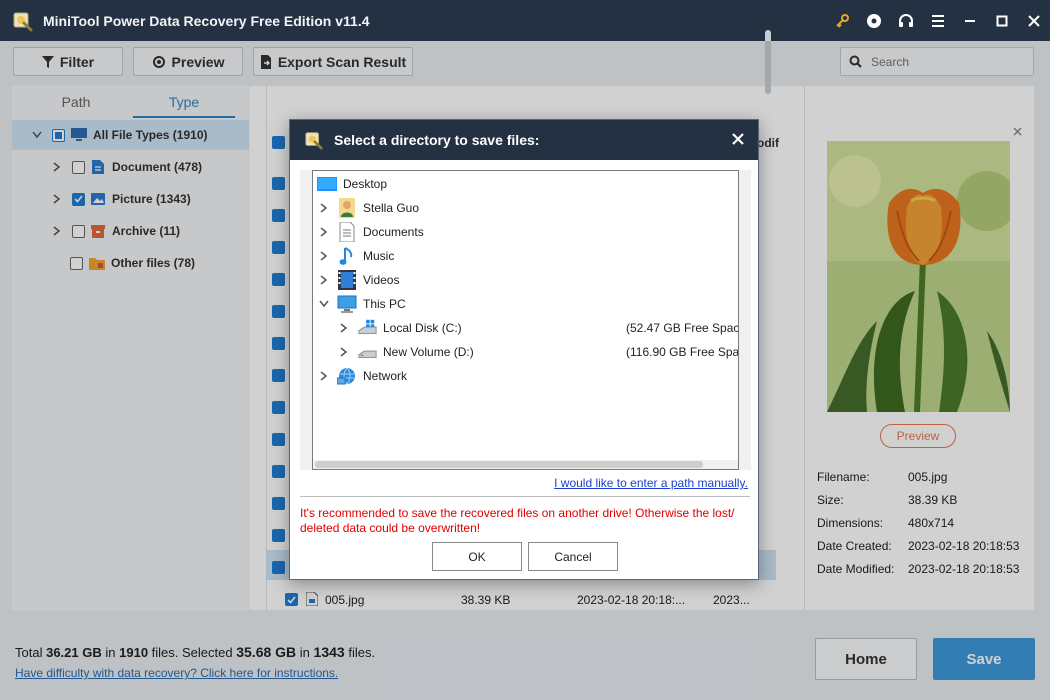  What do you see at coordinates (906, 20) in the screenshot?
I see `headset-icon` at bounding box center [906, 20].